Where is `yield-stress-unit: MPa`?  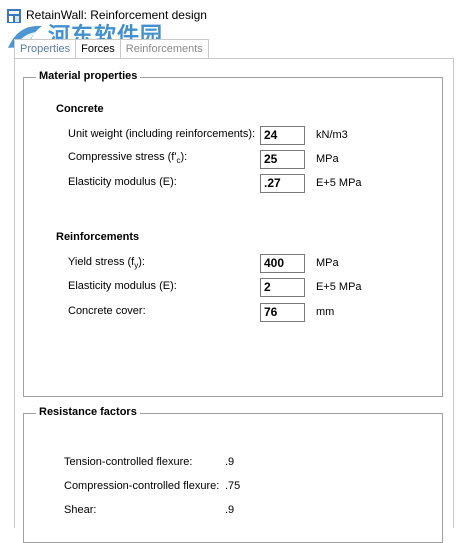 yield-stress-unit: MPa is located at coordinates (327, 263).